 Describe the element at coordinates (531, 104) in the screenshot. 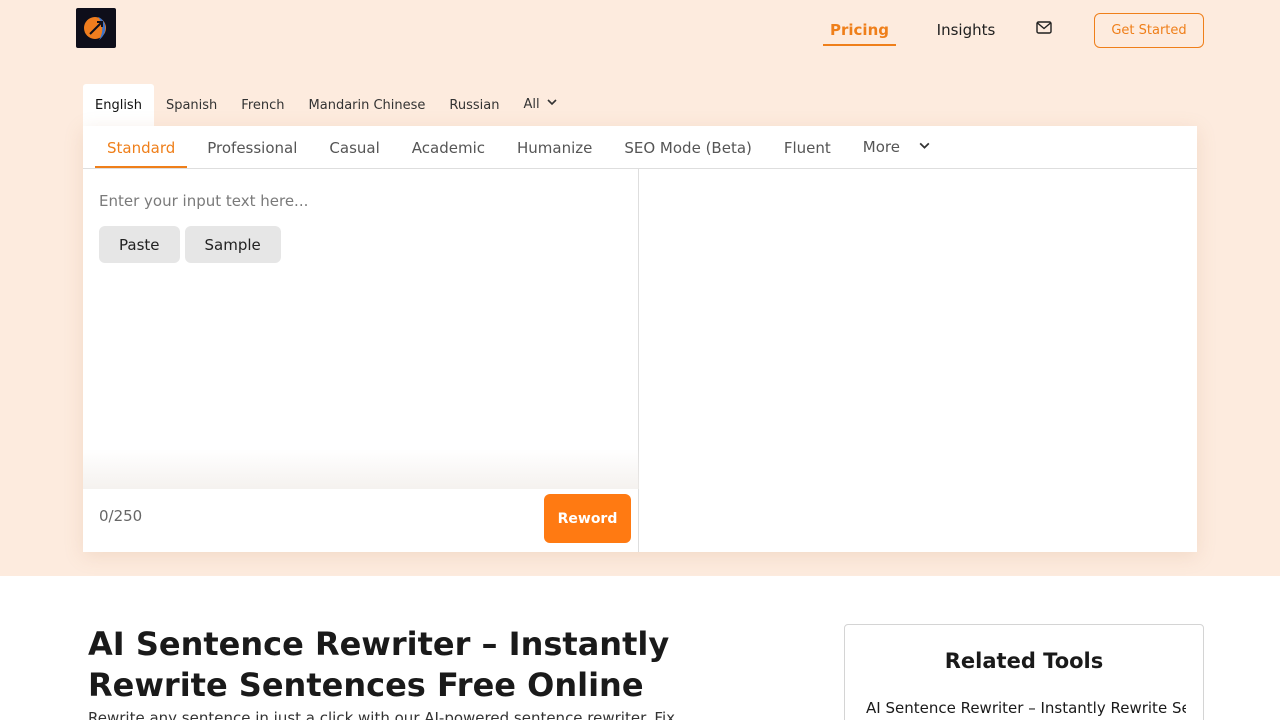

I see `lang-all-label: All` at that location.